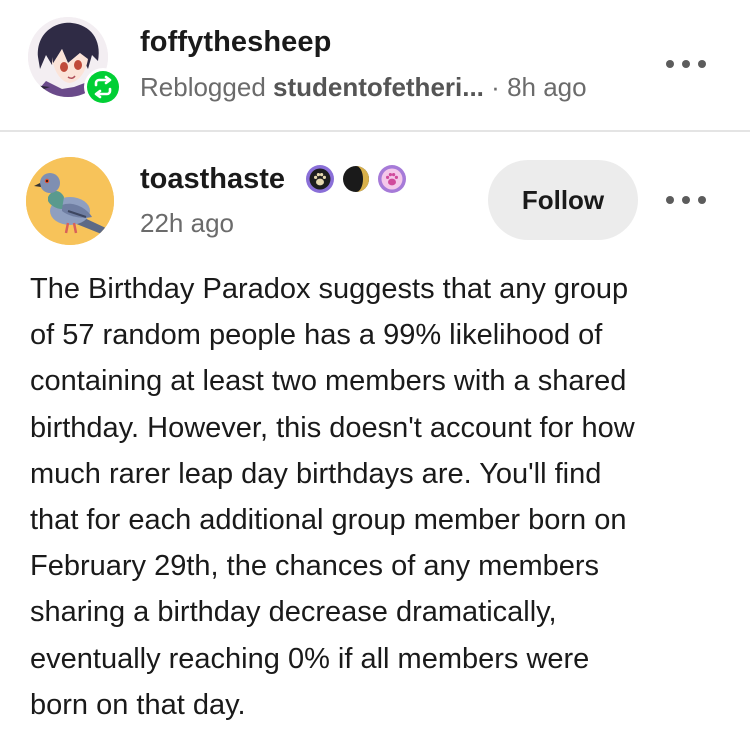  I want to click on reblogged-label: Reblogged, so click(203, 87).